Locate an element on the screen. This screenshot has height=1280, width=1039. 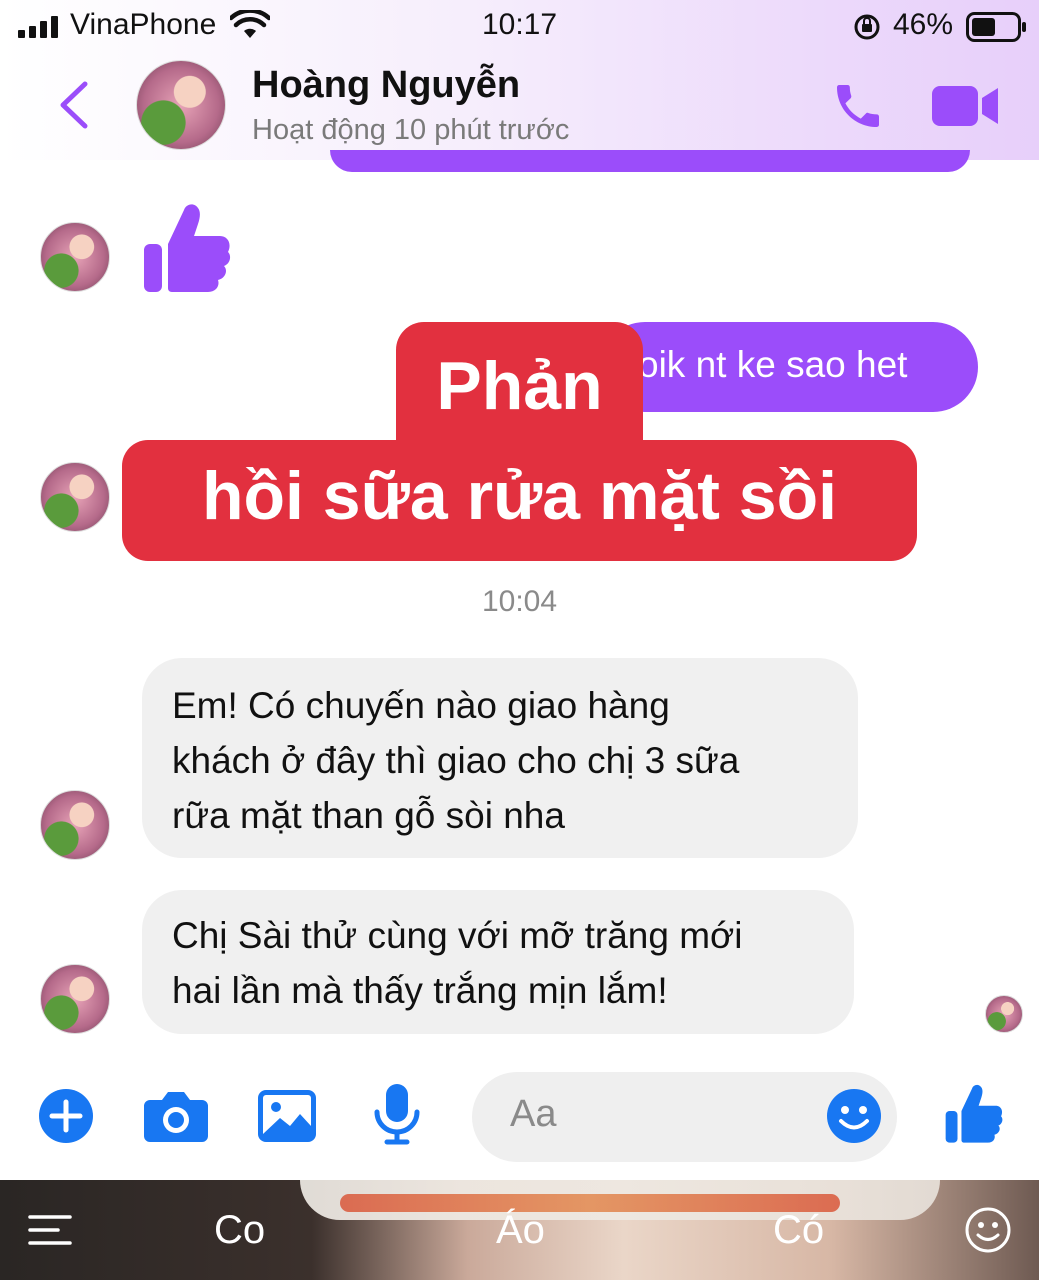
contact-name: Hoàng Nguyễn is located at coordinates (386, 85).